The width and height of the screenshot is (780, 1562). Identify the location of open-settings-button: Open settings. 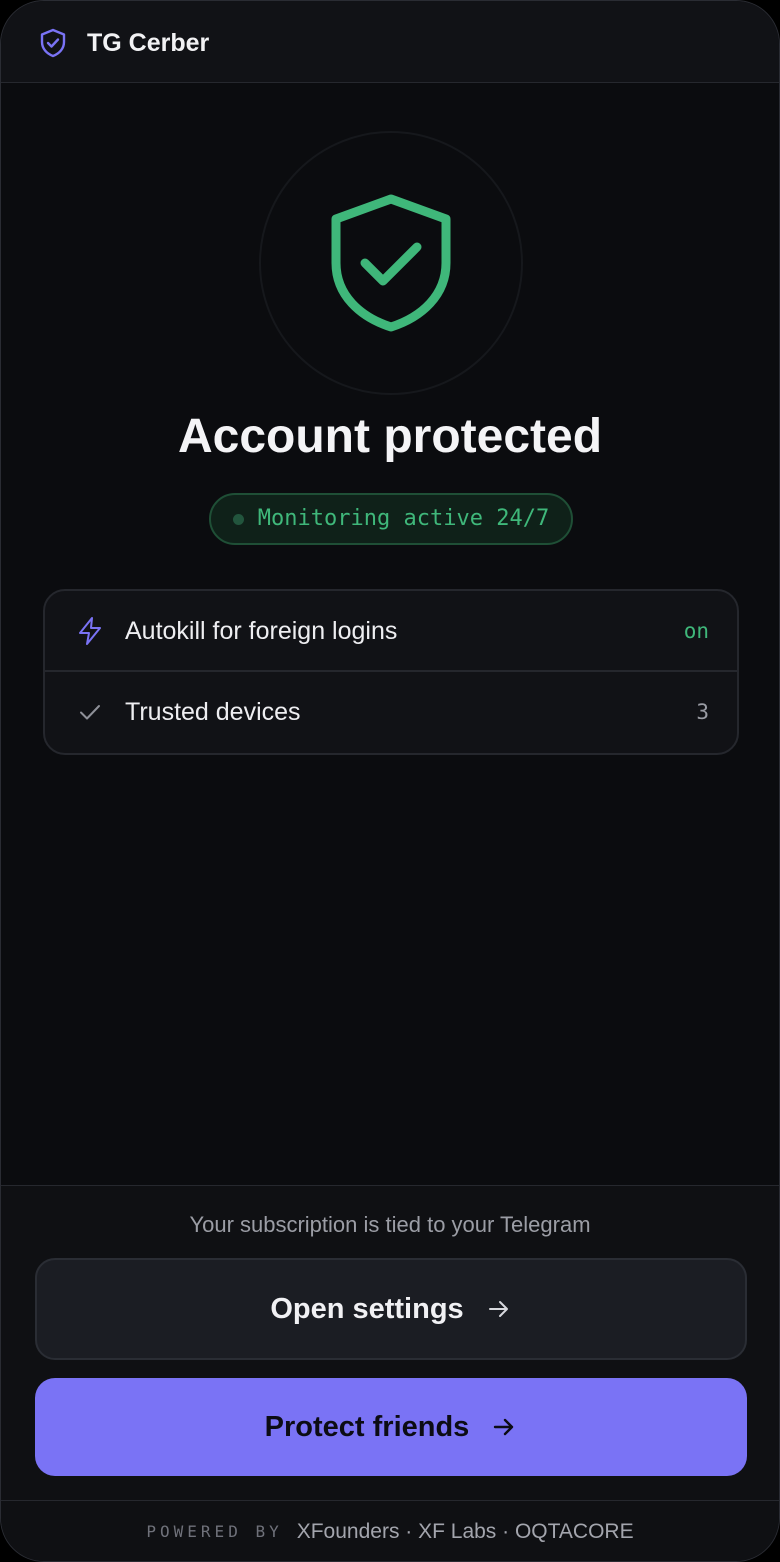
(391, 1309).